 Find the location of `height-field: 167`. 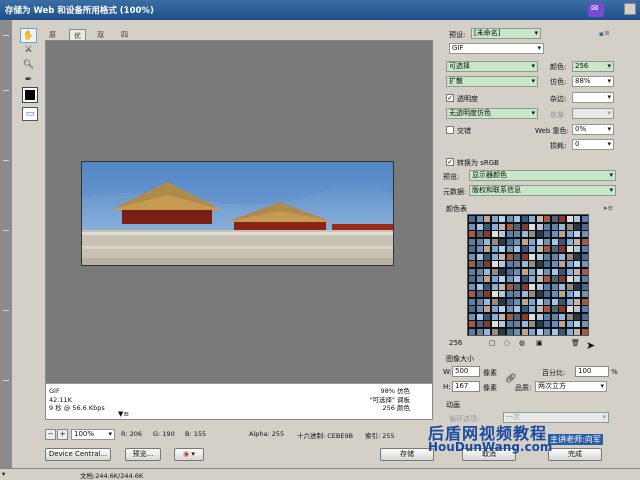

height-field: 167 is located at coordinates (466, 386).